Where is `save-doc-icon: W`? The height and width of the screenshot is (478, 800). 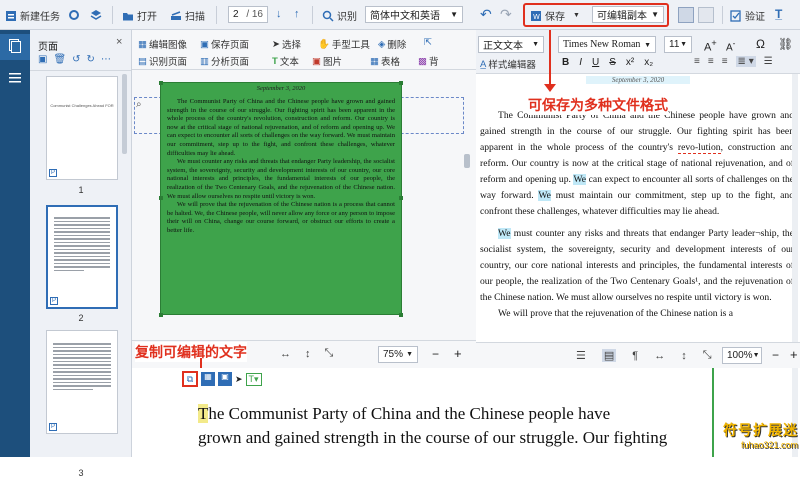 save-doc-icon: W is located at coordinates (536, 16).